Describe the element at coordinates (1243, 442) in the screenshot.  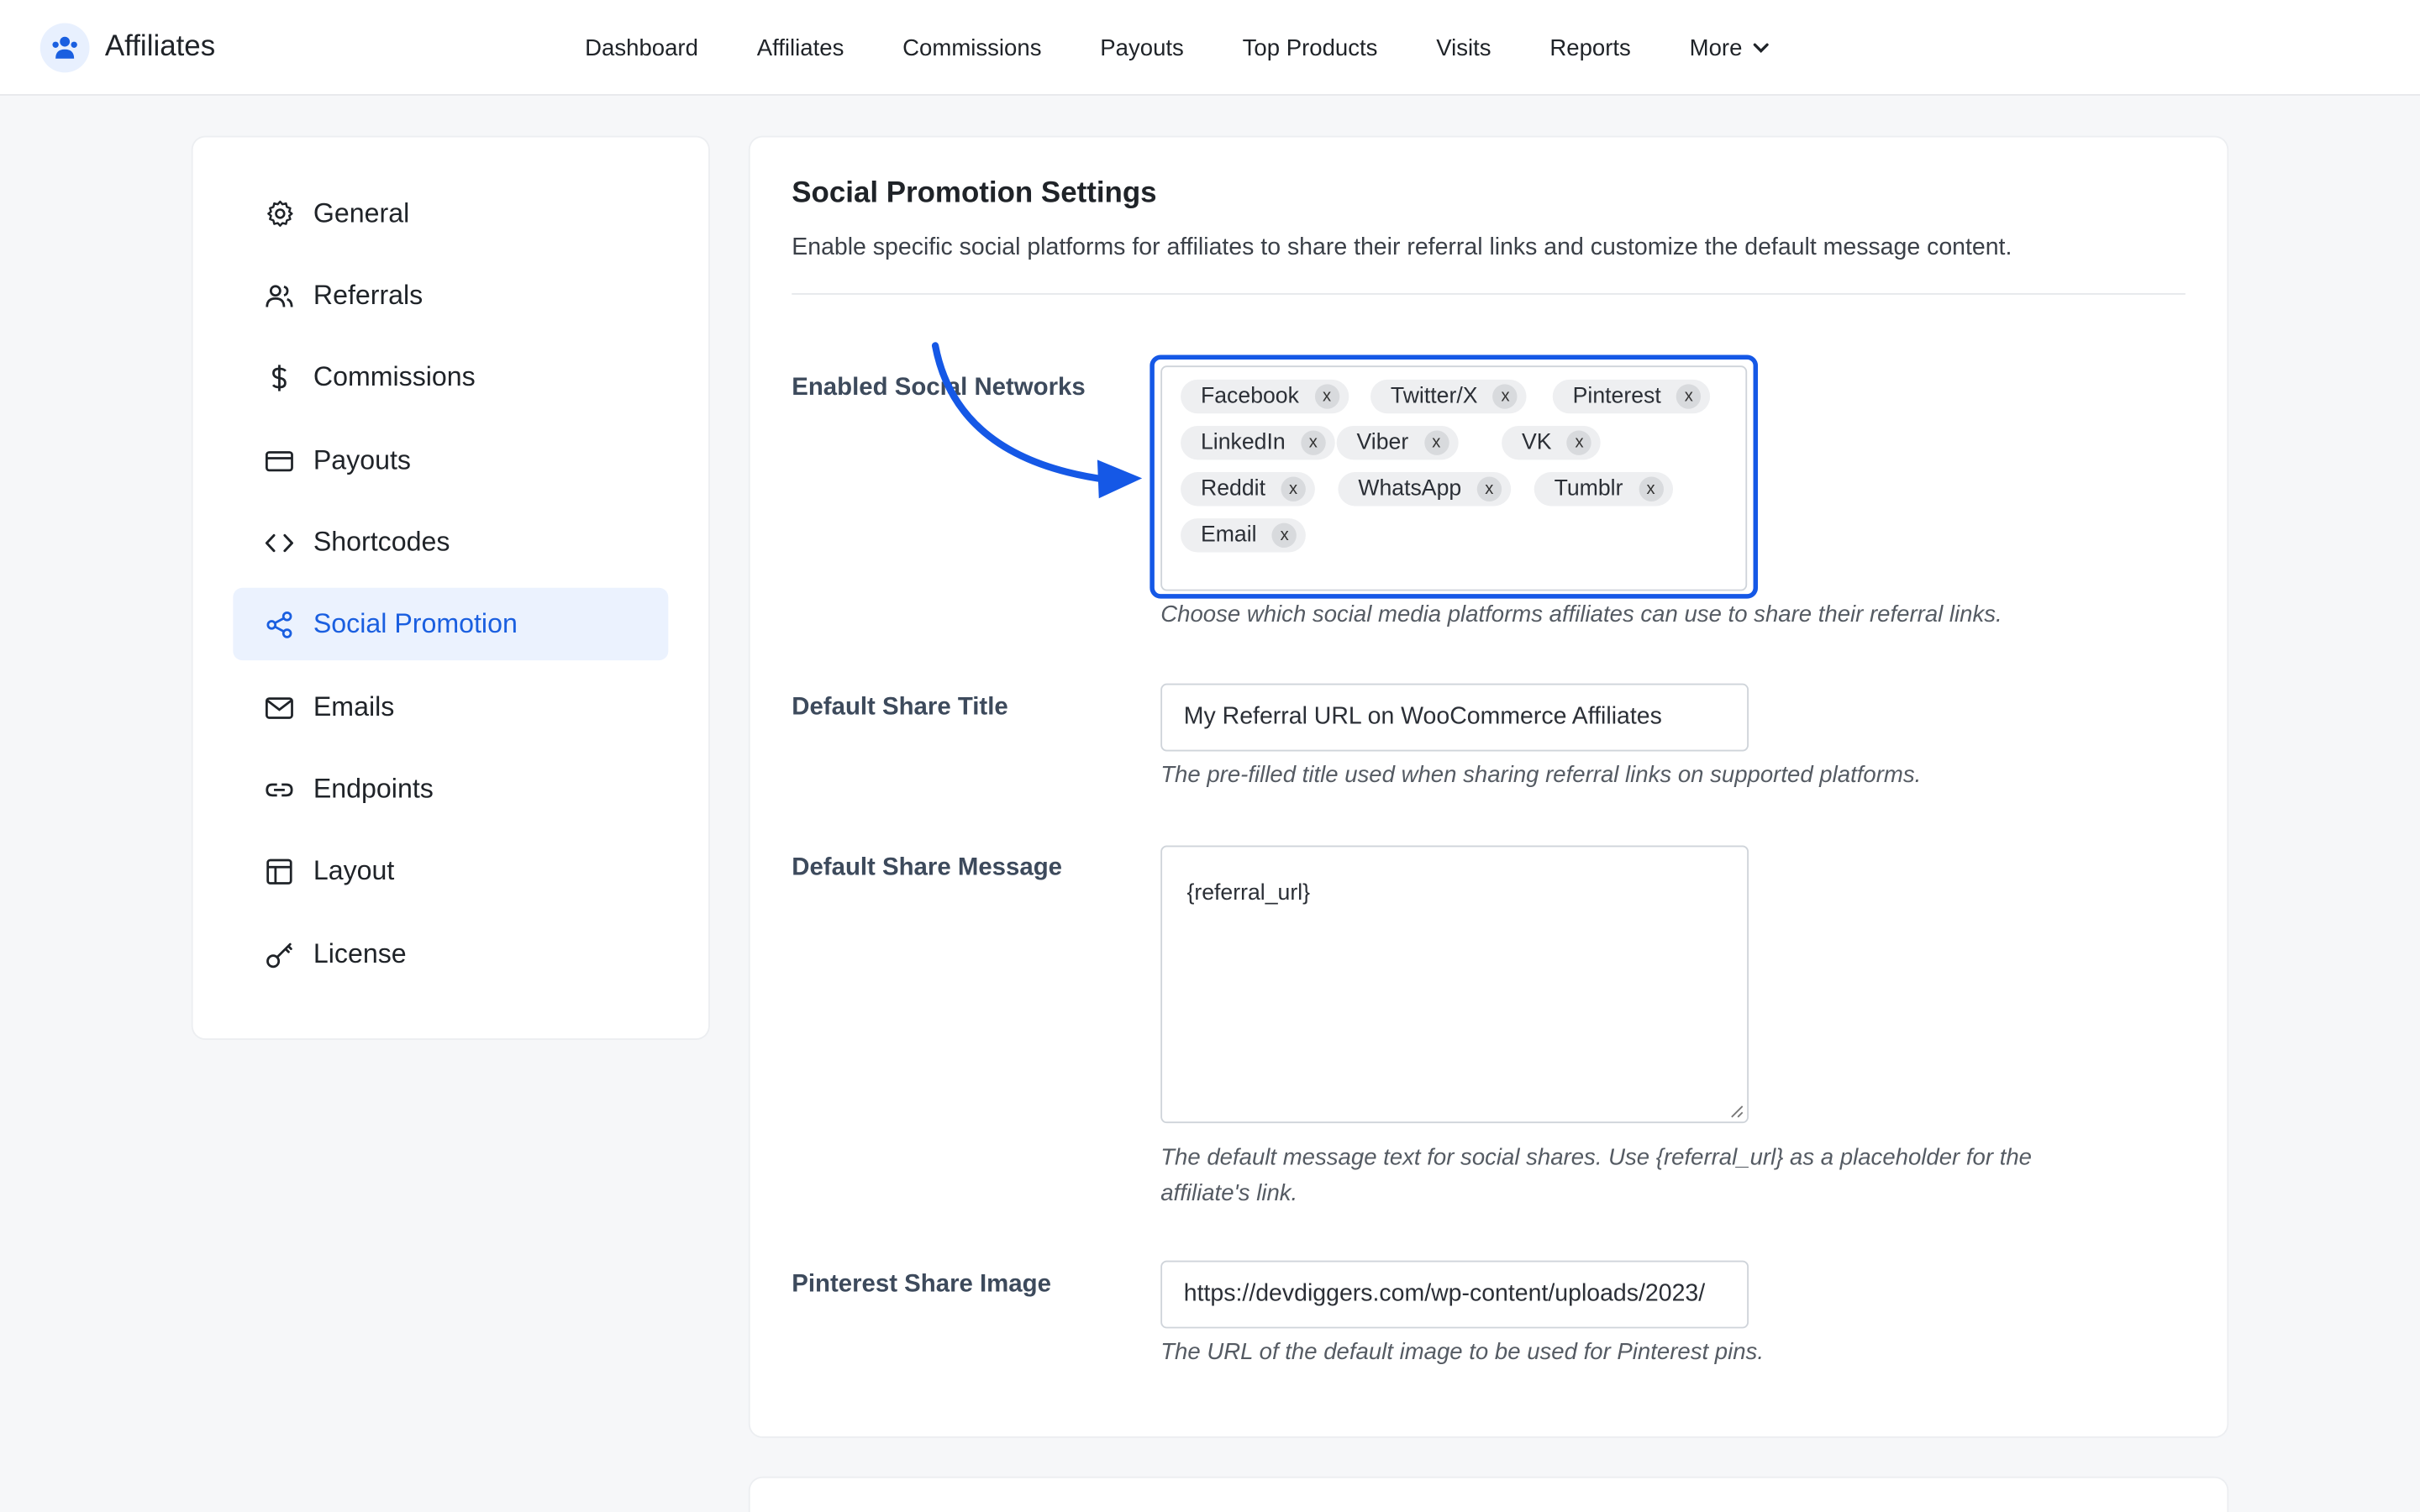
I see `tag-label: LinkedIn` at that location.